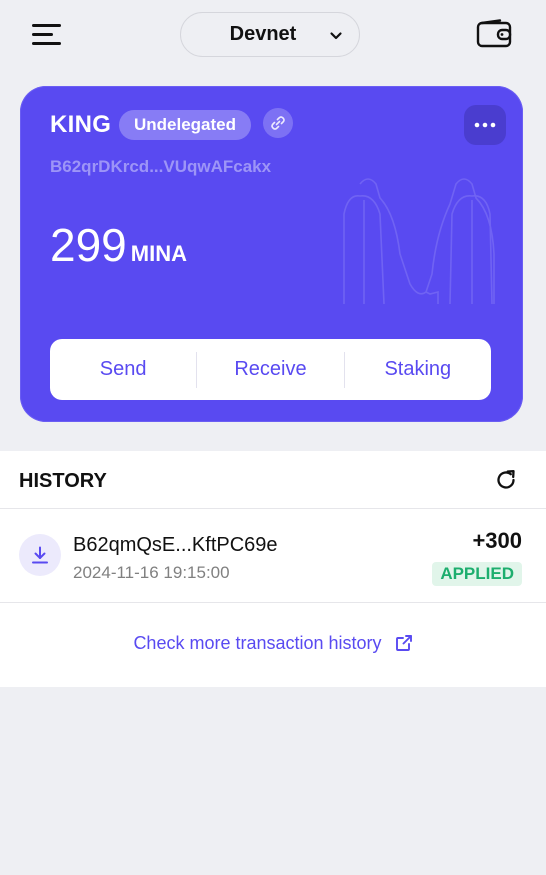  What do you see at coordinates (158, 253) in the screenshot?
I see `balance-unit: MINA` at bounding box center [158, 253].